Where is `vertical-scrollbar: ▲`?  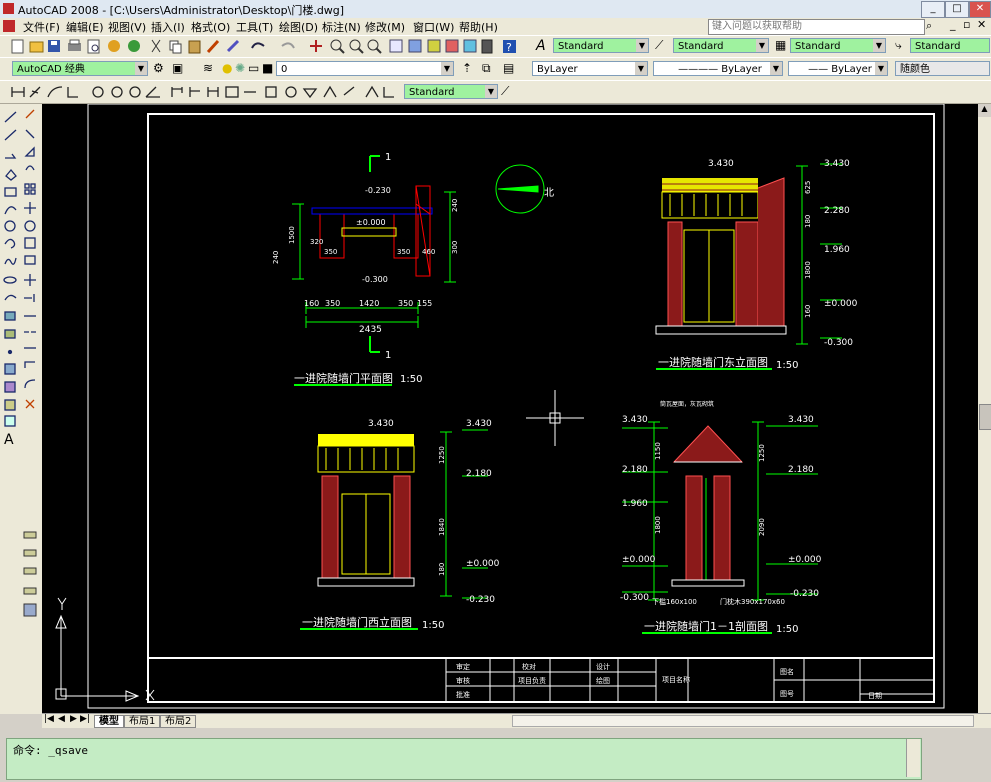
vertical-scrollbar: ▲ is located at coordinates (984, 408).